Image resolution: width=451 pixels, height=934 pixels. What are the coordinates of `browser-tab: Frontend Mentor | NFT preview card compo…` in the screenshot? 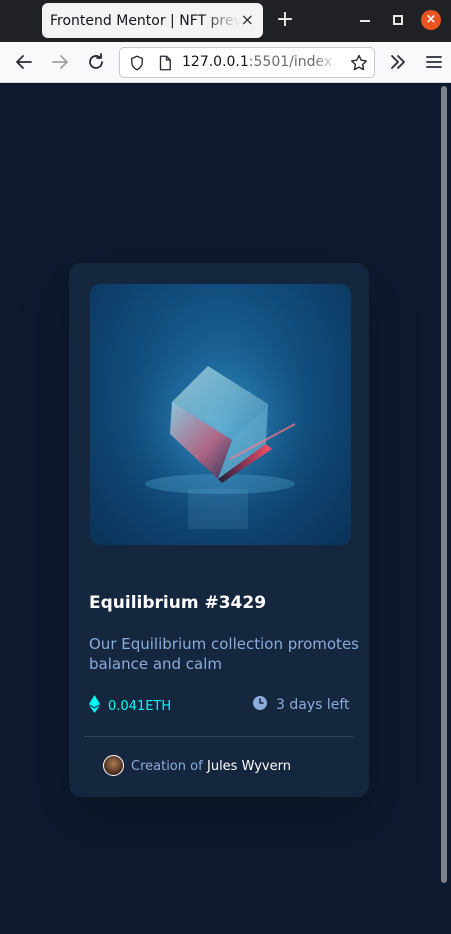 It's located at (152, 20).